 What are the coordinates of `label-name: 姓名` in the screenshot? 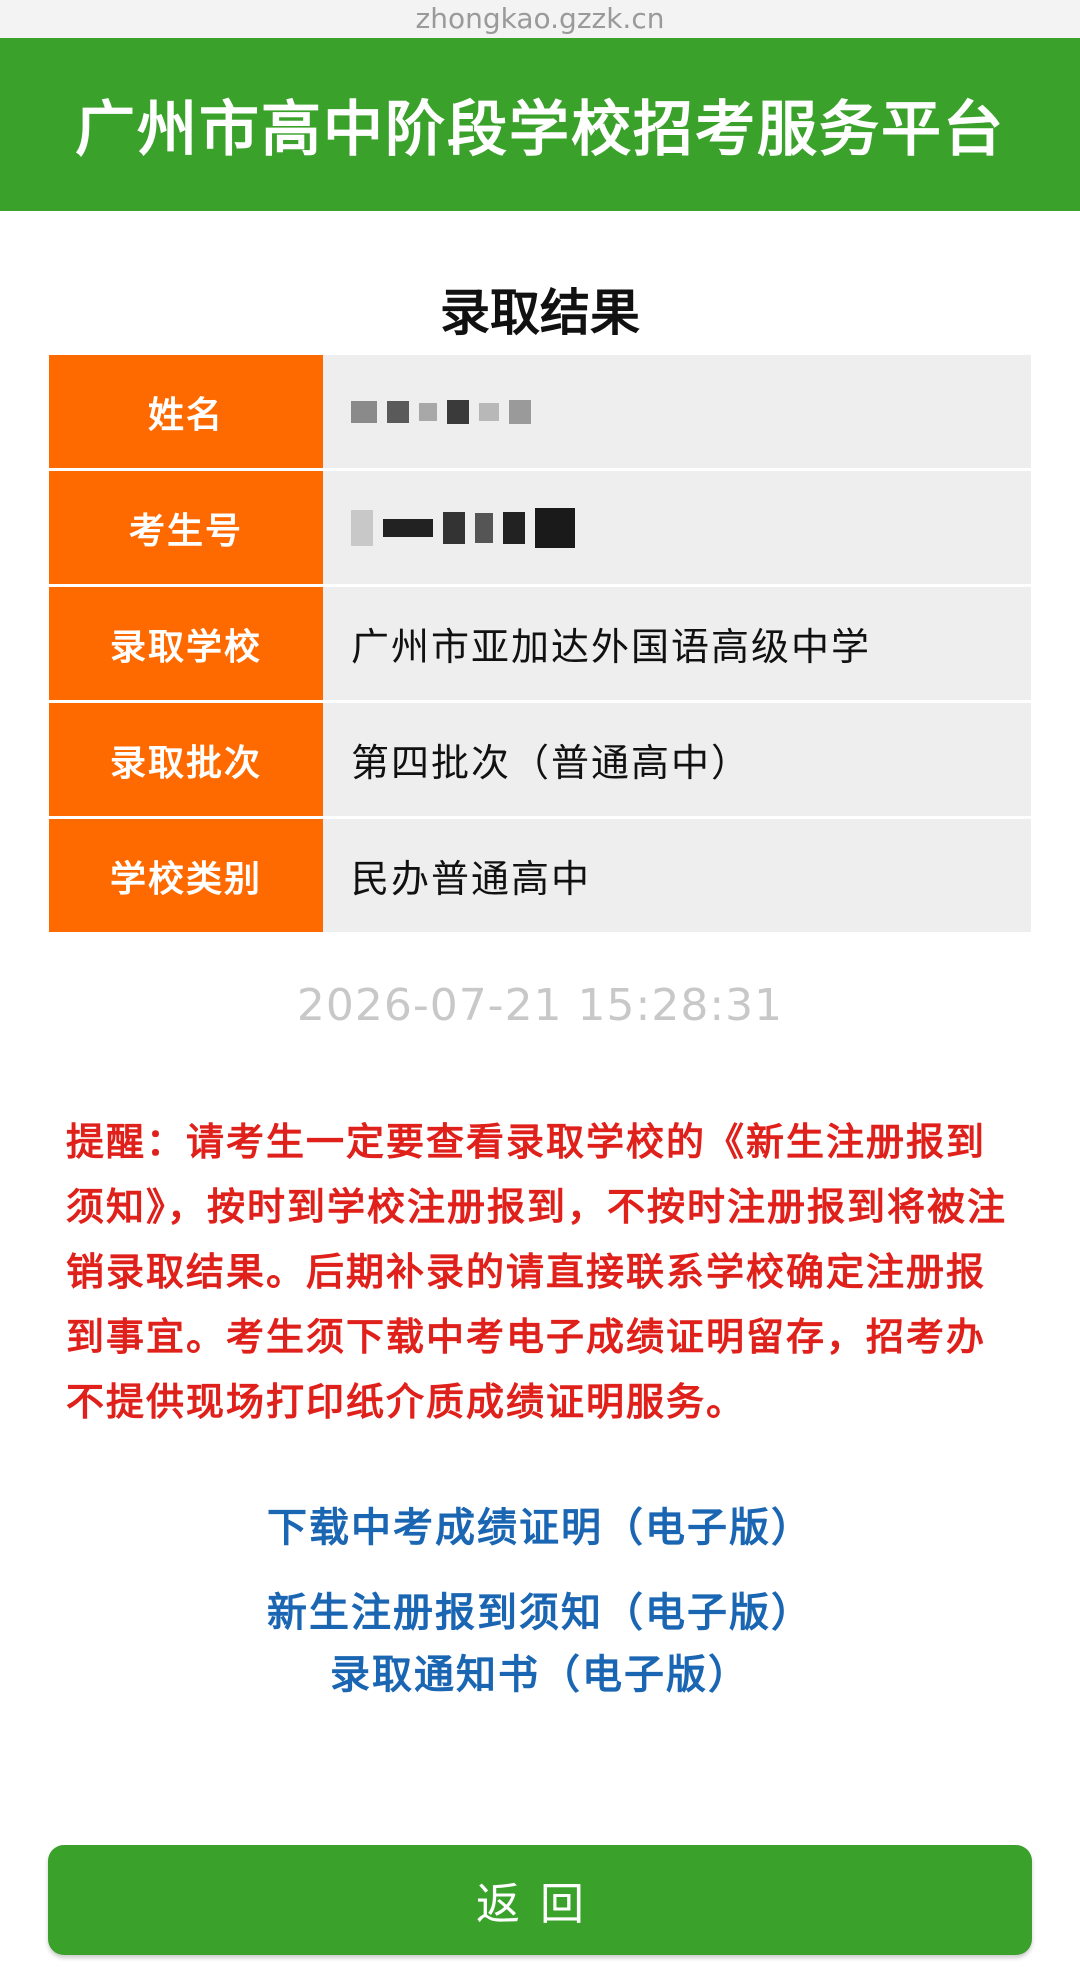 It's located at (186, 411).